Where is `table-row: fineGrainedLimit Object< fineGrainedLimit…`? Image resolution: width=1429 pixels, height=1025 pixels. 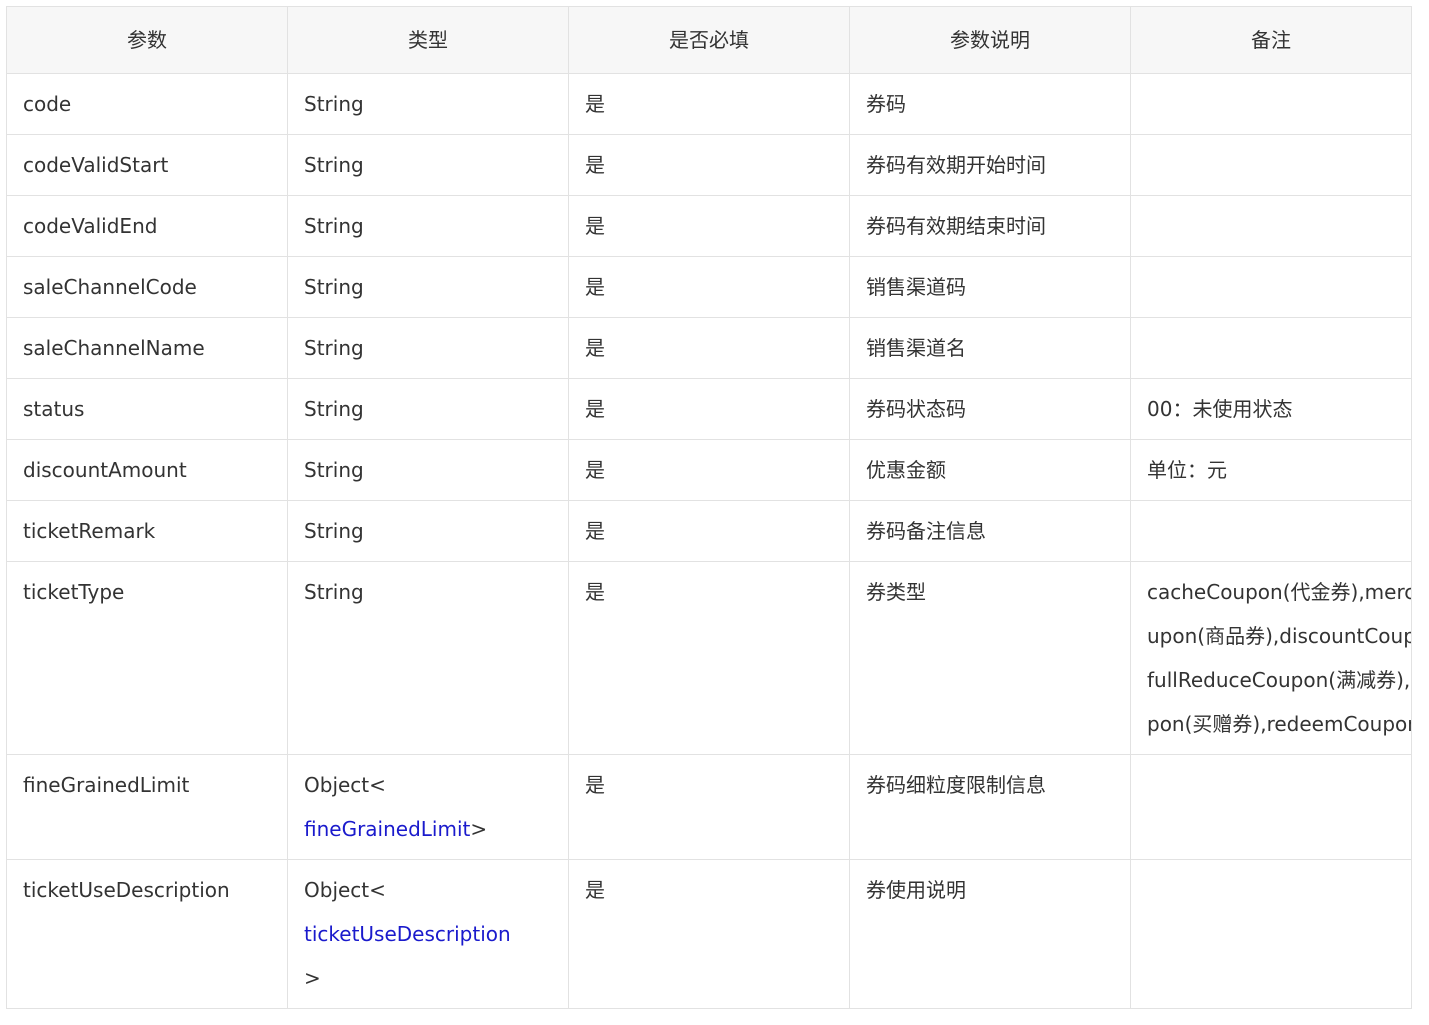 table-row: fineGrainedLimit Object< fineGrainedLimit… is located at coordinates (709, 807).